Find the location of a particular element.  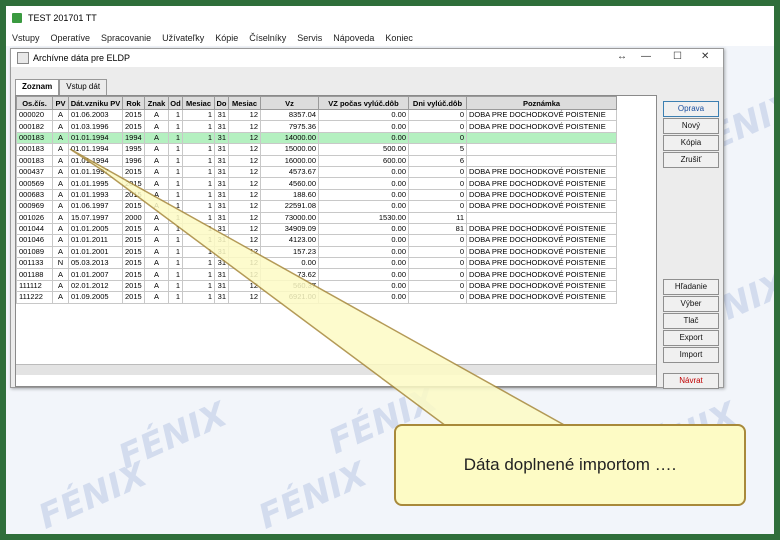

annotation-callout: Dáta doplnené importom …. is located at coordinates (570, 465).